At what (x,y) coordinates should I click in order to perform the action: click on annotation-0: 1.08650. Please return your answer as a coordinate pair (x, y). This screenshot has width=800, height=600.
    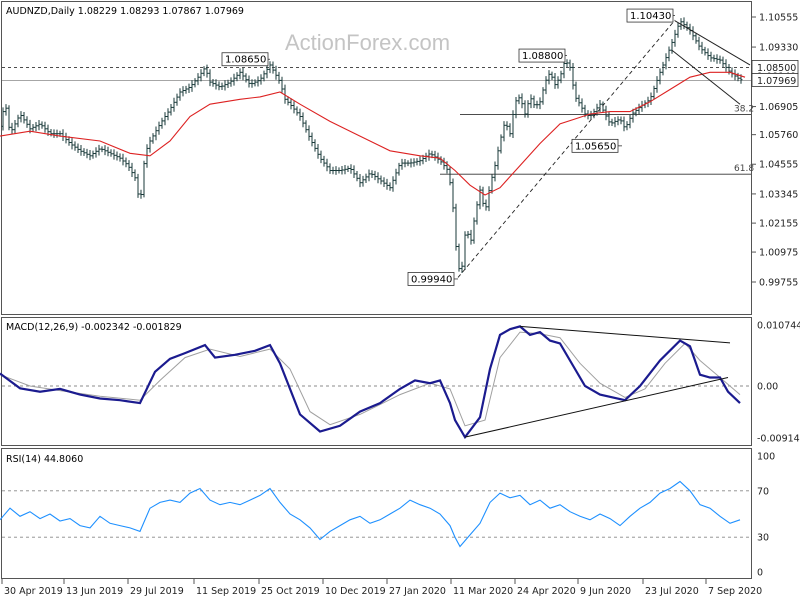
    Looking at the image, I should click on (245, 59).